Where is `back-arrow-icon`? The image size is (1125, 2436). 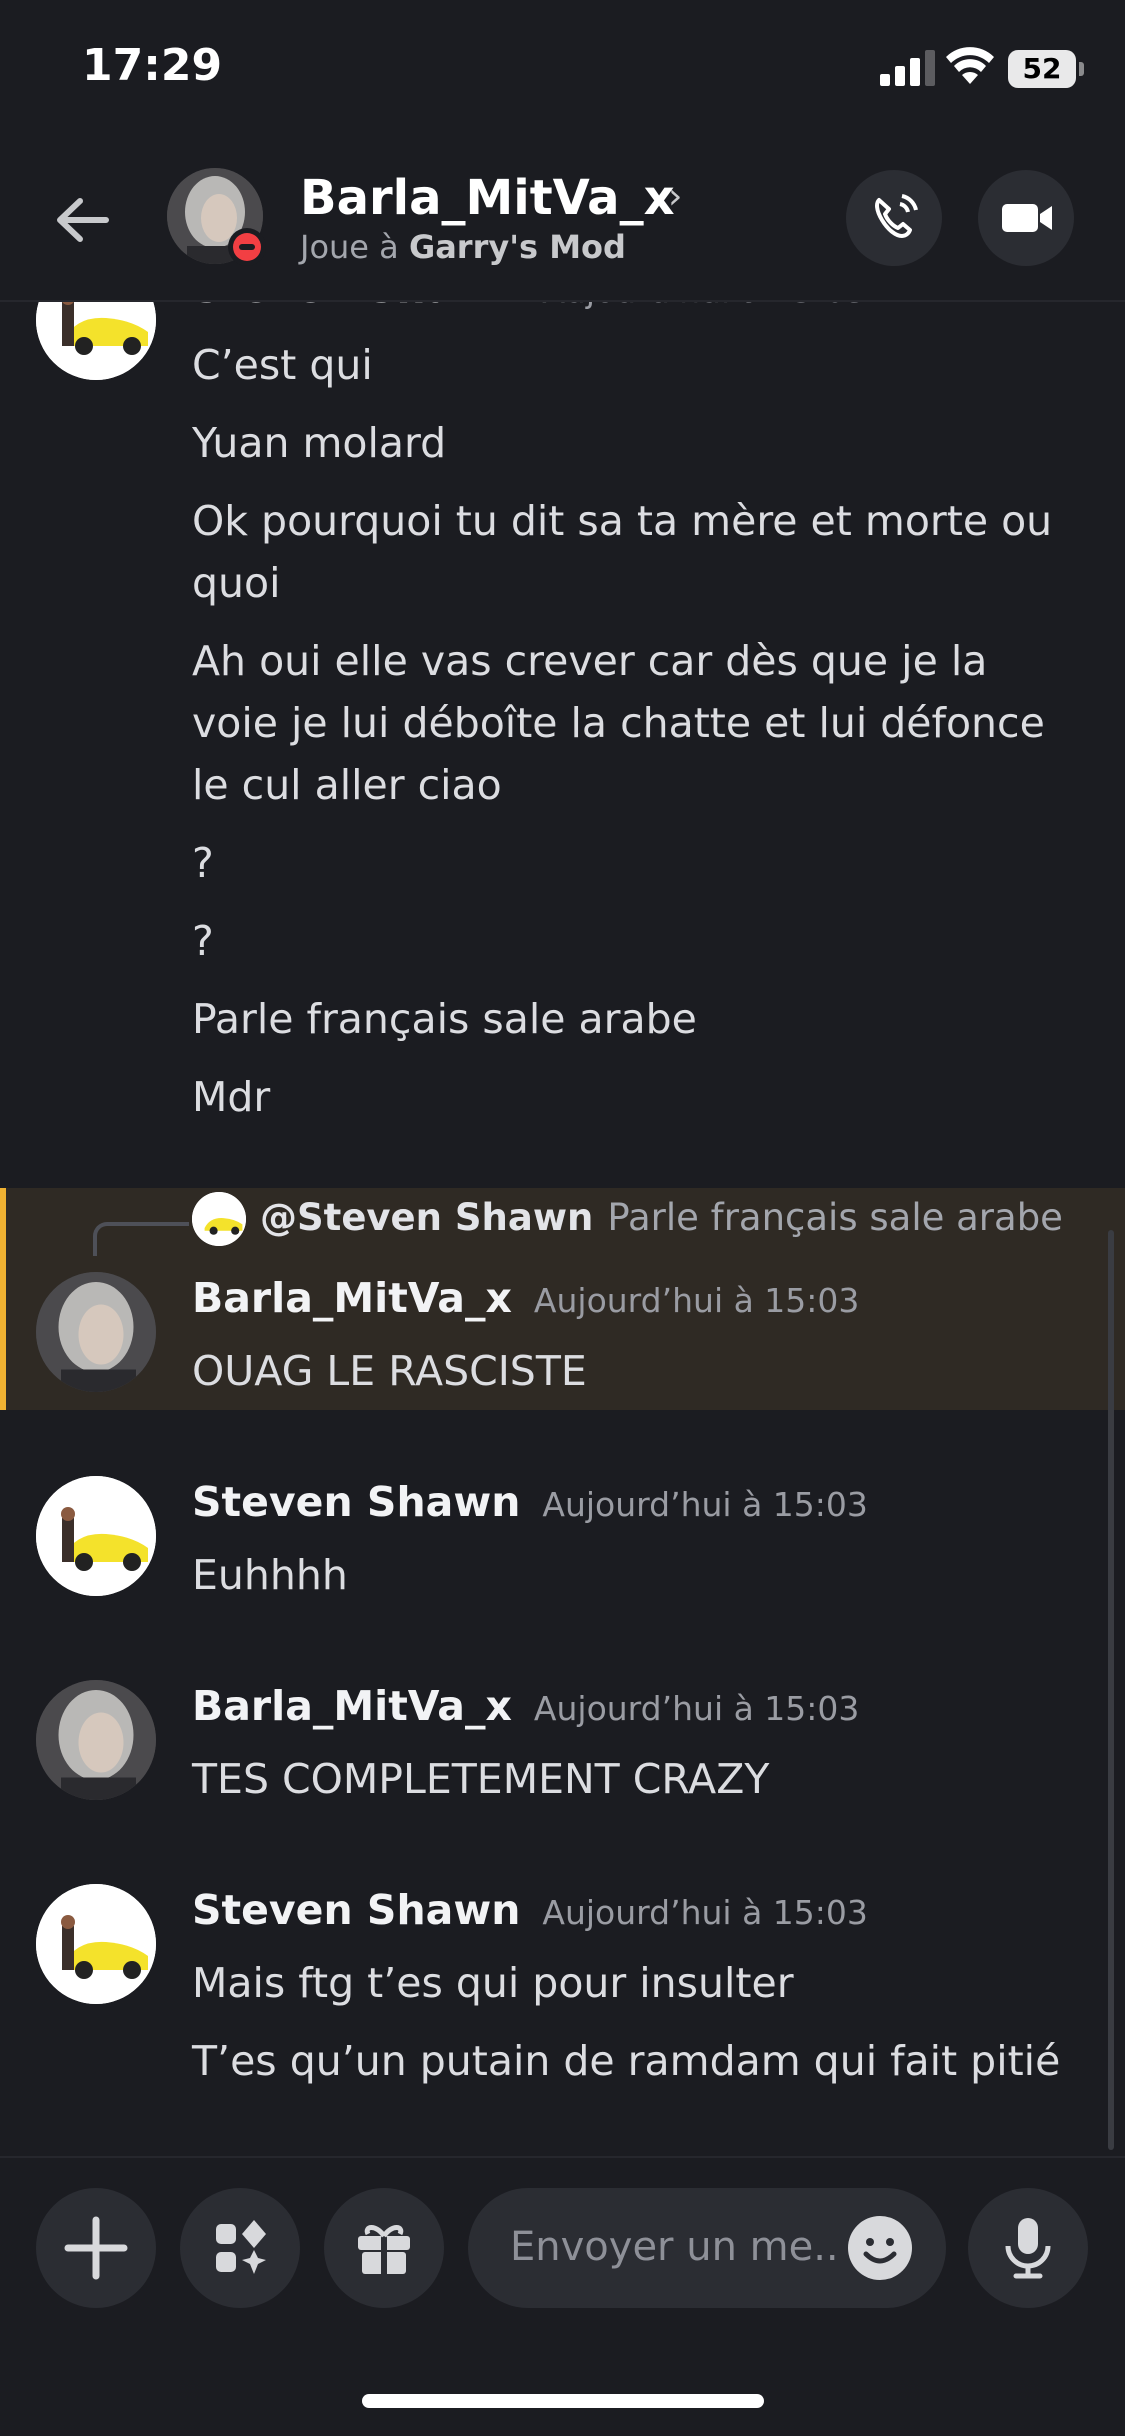
back-arrow-icon is located at coordinates (82, 220).